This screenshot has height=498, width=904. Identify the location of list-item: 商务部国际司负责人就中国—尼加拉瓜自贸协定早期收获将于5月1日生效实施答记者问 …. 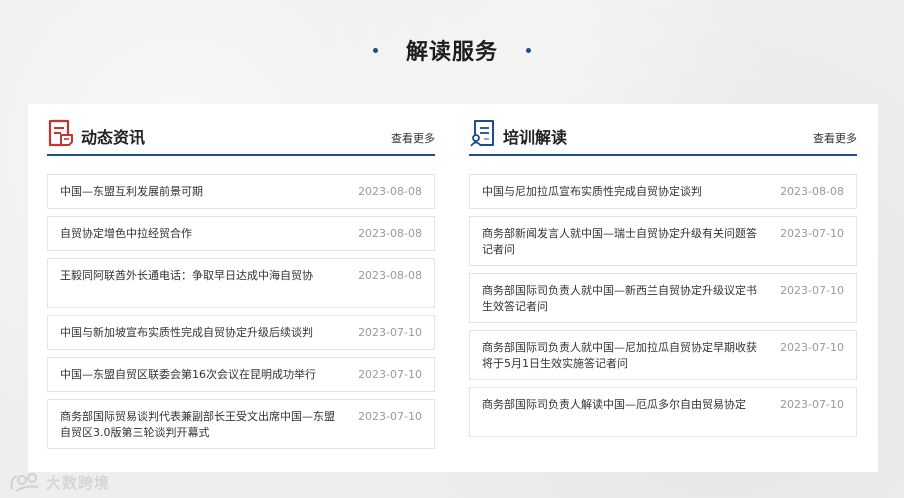
(663, 355).